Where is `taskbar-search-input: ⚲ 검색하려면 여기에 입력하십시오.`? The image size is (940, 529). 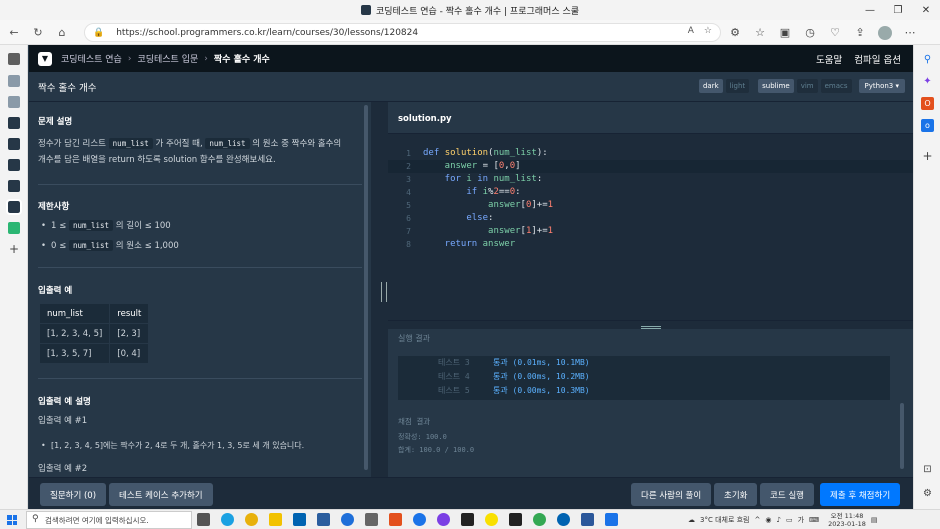
taskbar-search-input: ⚲ 검색하려면 여기에 입력하십시오. is located at coordinates (109, 520).